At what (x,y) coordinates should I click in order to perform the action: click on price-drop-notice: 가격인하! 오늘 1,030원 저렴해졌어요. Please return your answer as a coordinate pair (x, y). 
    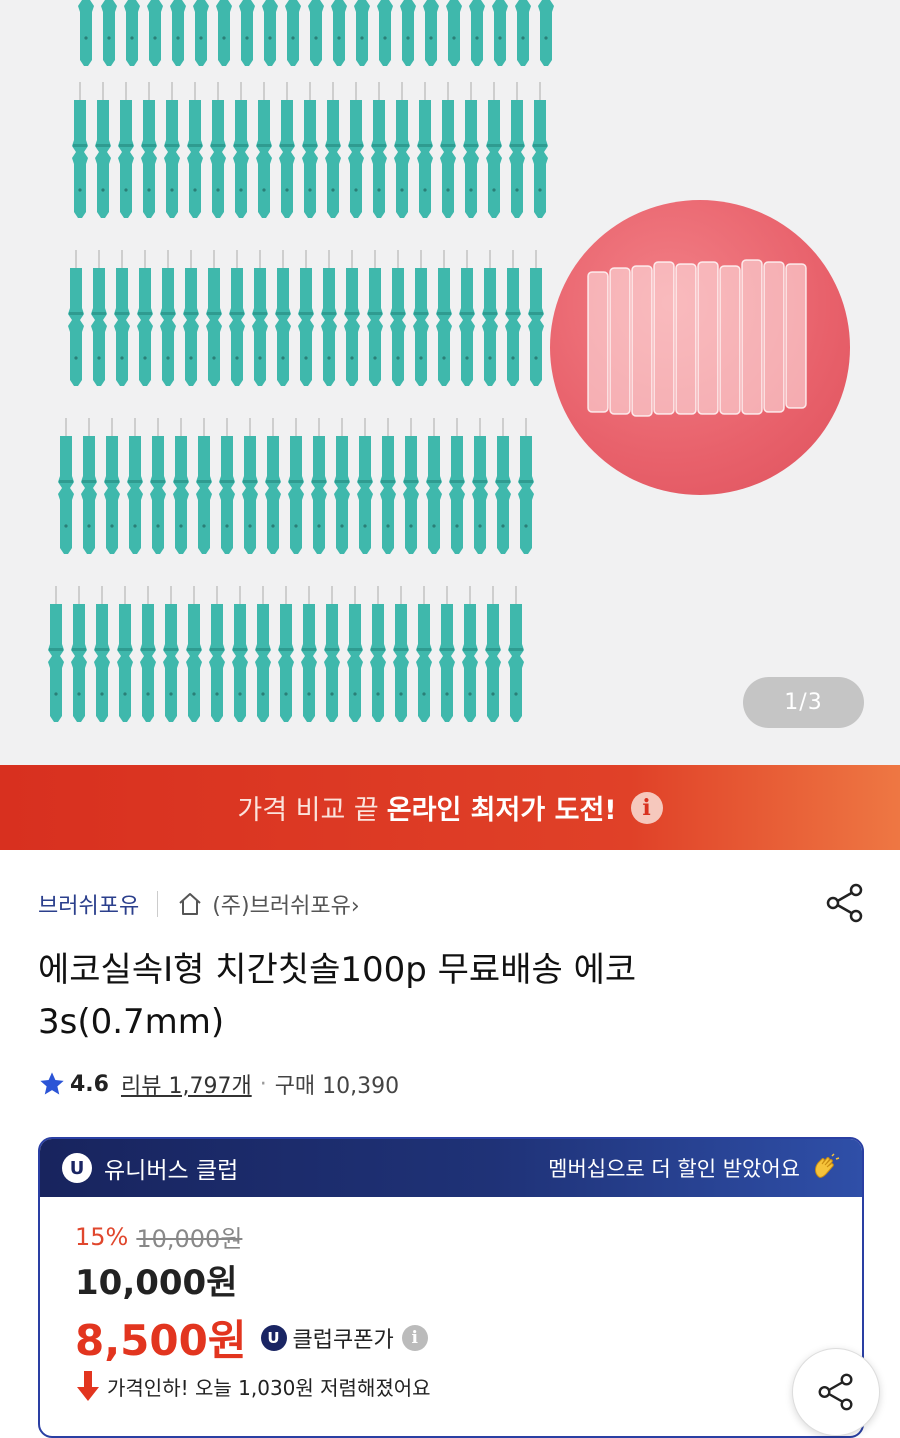
    Looking at the image, I should click on (253, 1386).